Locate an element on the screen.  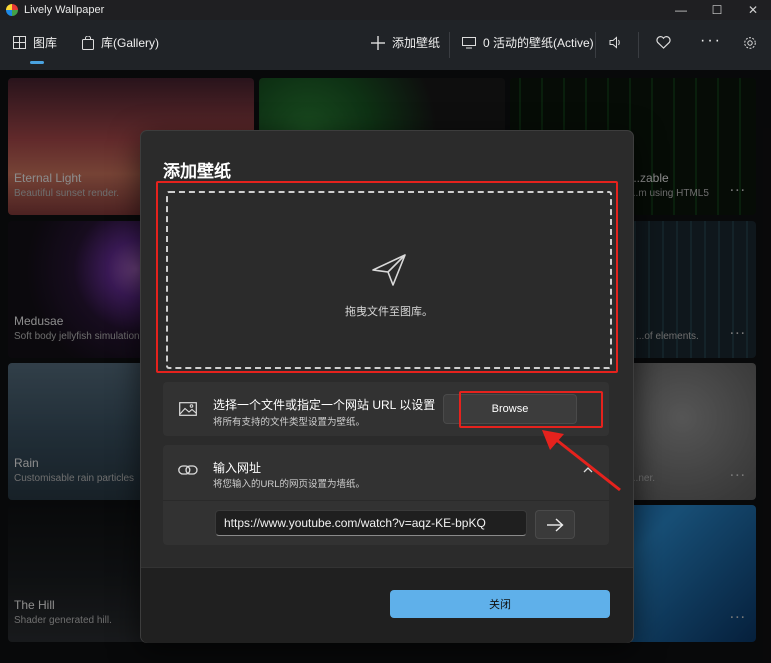
app-title: Lively Wallpaper is located at coordinates (64, 10).